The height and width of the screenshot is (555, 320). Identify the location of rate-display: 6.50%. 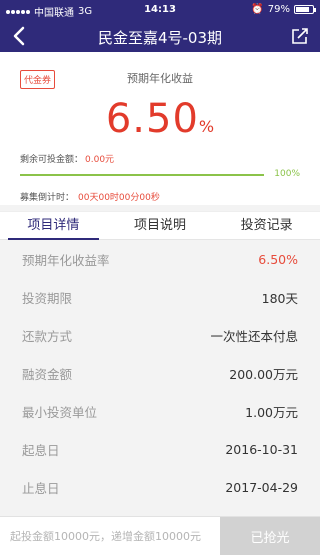
(160, 119).